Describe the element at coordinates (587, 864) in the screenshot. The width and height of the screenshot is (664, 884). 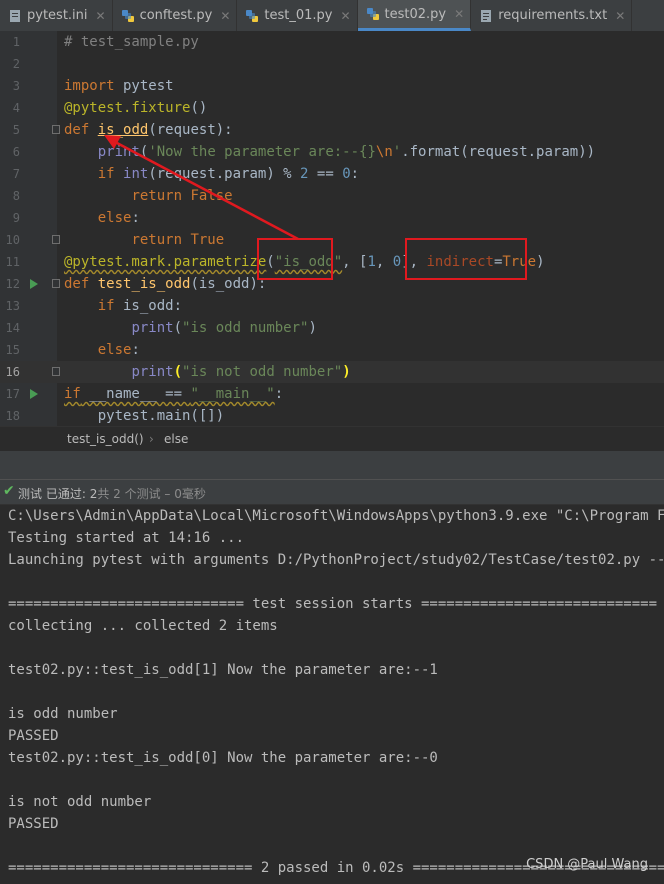
I see `watermark: CSDN @Paul Wang` at that location.